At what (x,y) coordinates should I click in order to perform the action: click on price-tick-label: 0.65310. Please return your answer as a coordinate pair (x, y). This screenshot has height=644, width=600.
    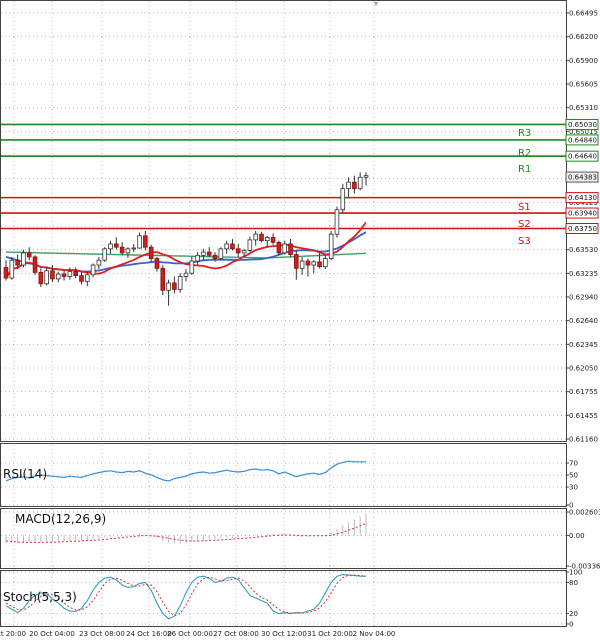
    Looking at the image, I should click on (583, 108).